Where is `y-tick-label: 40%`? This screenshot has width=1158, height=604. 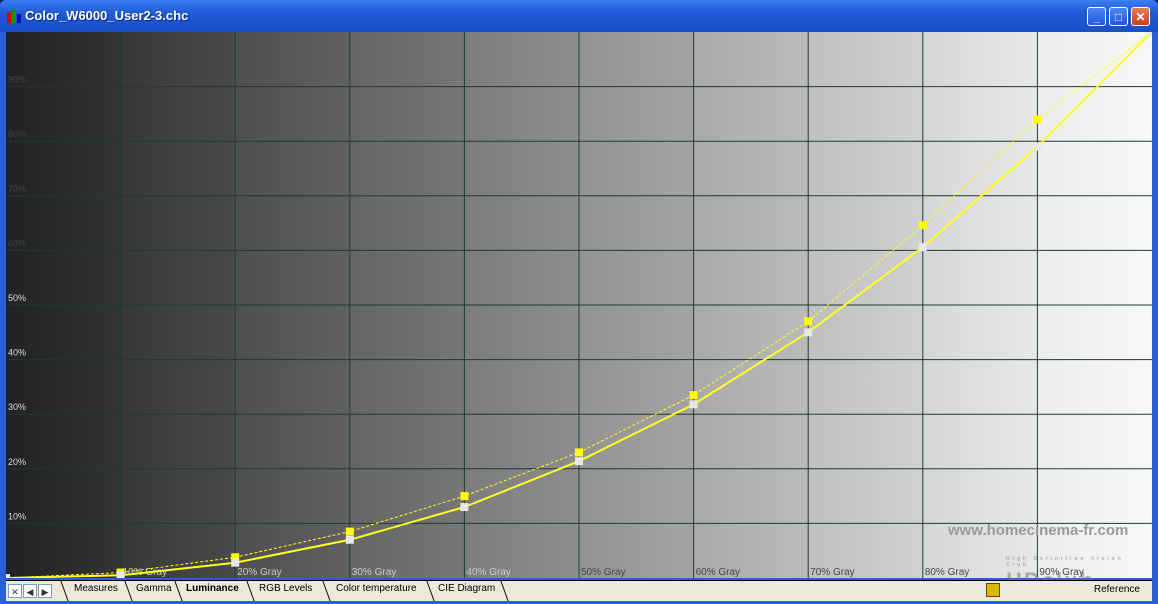
y-tick-label: 40% is located at coordinates (17, 353).